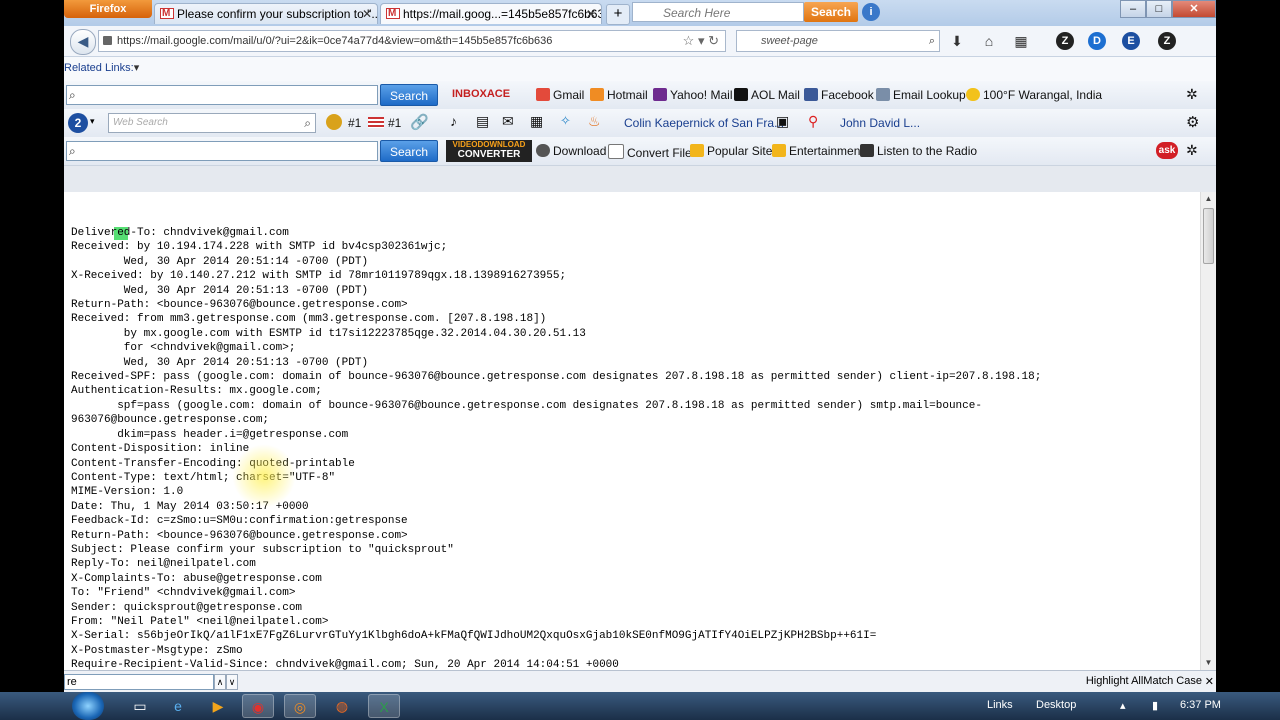 The height and width of the screenshot is (720, 1280). I want to click on cursor-highlight, so click(264, 476).